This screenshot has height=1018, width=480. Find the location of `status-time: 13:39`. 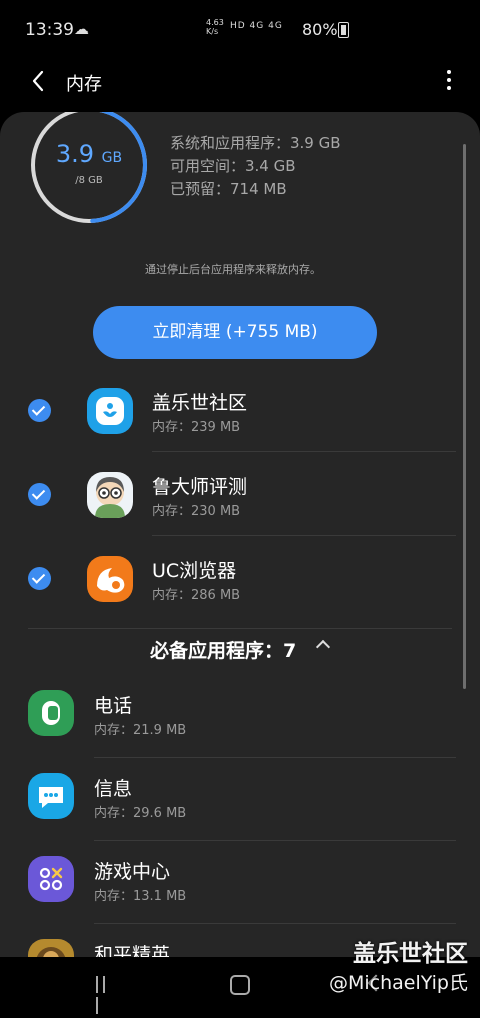

status-time: 13:39 is located at coordinates (49, 30).